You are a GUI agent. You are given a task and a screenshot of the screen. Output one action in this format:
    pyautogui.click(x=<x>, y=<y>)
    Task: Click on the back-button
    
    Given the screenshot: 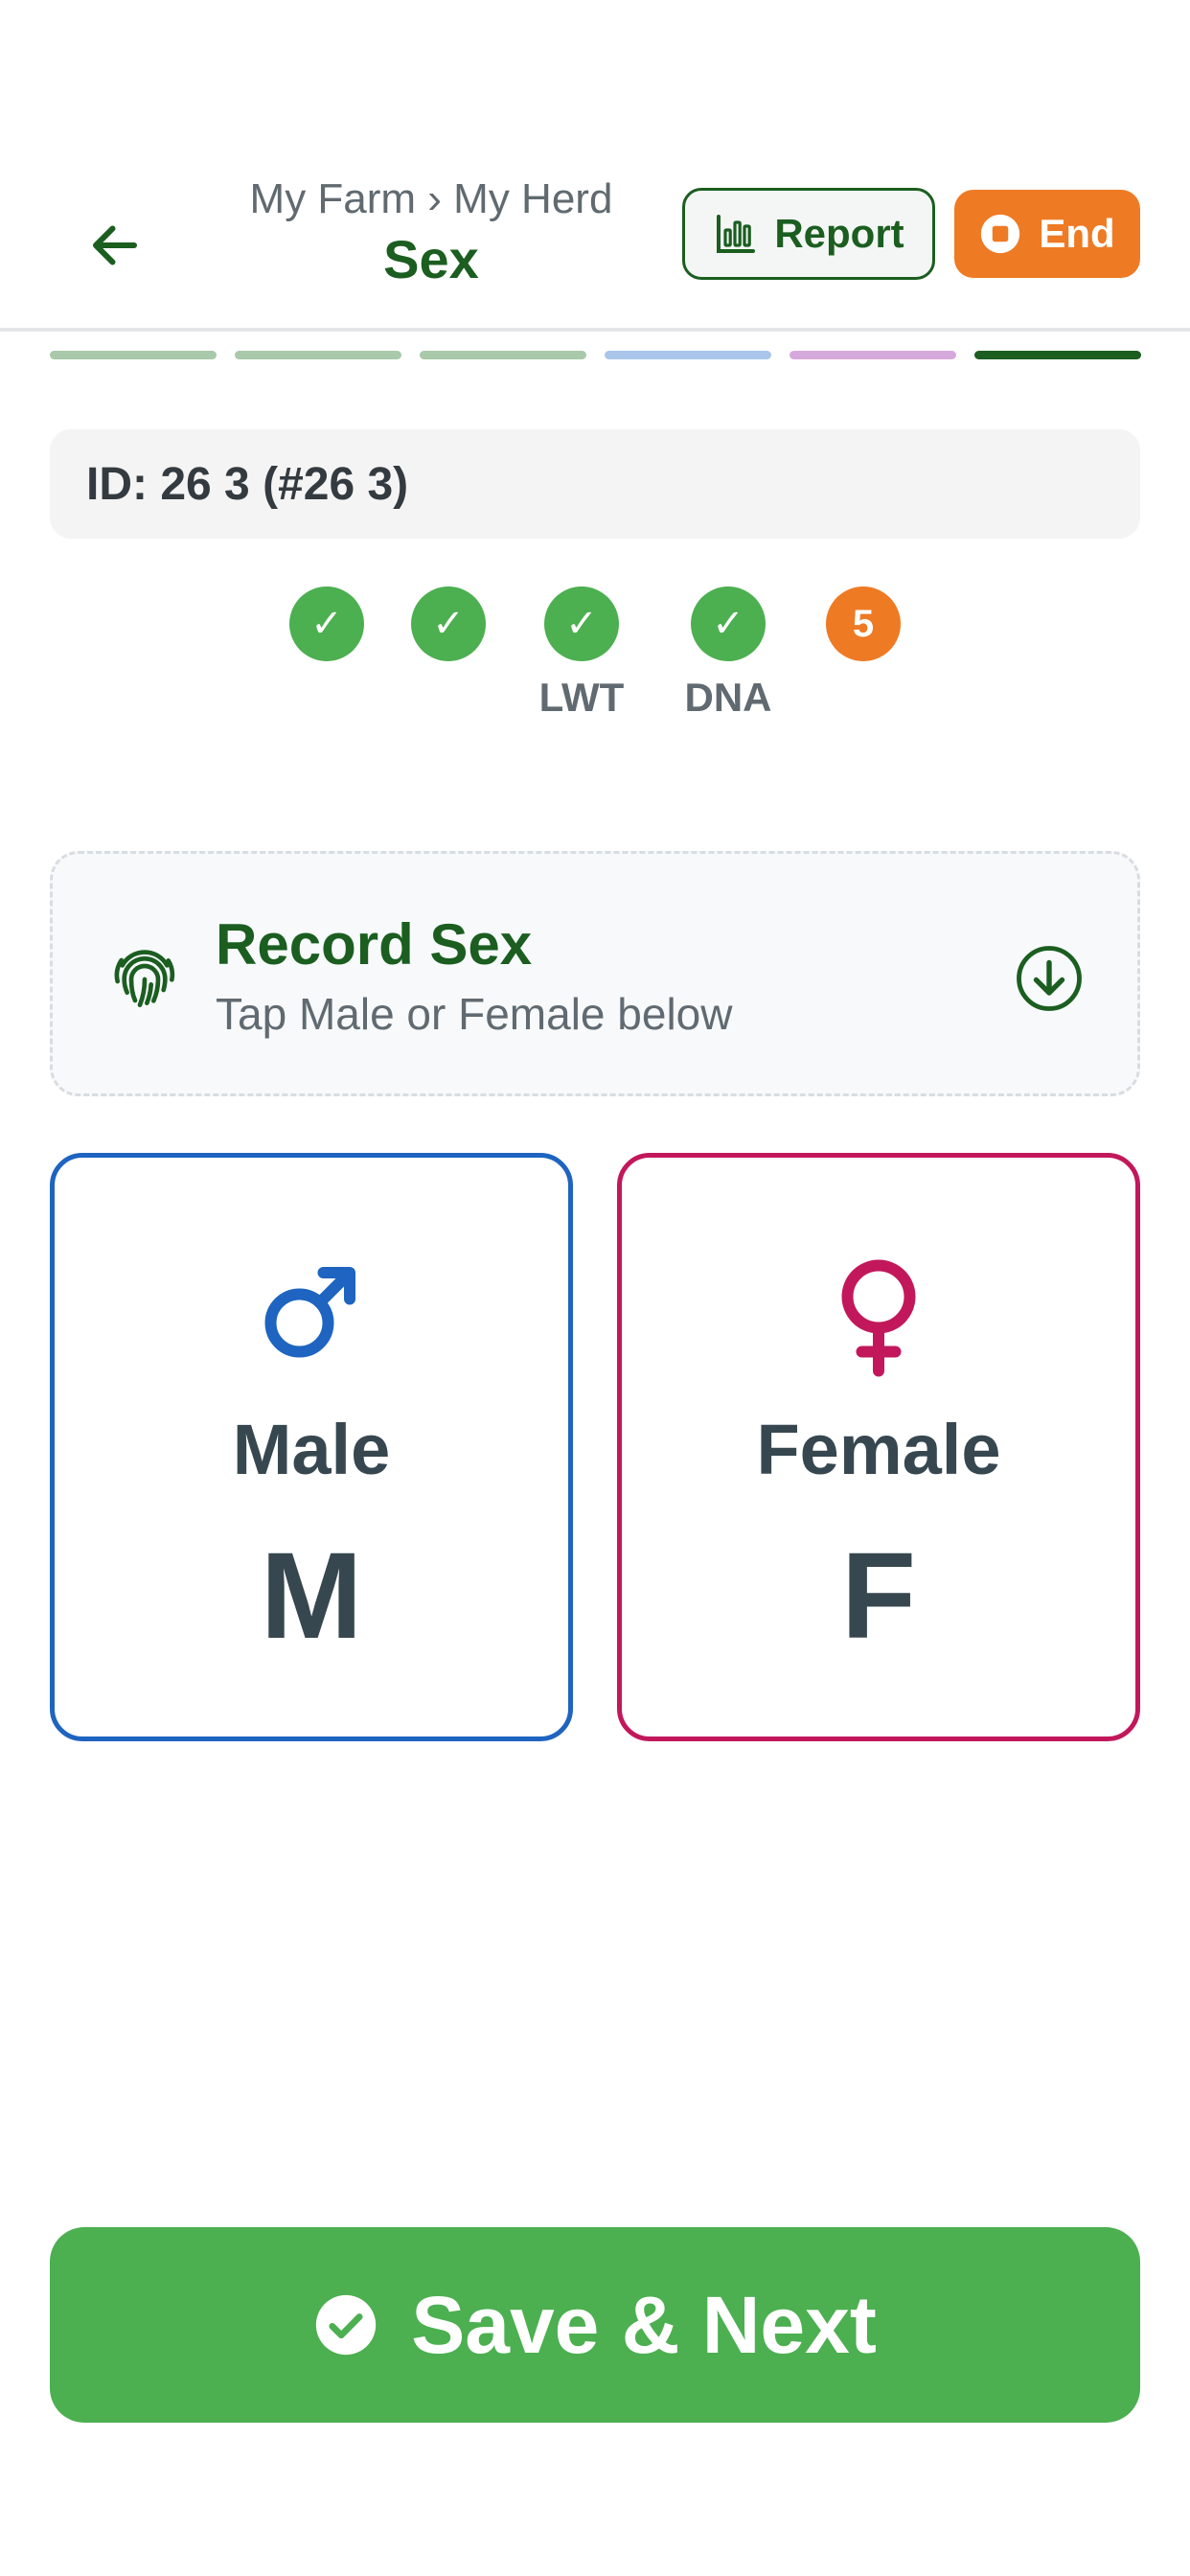 What is the action you would take?
    pyautogui.click(x=115, y=245)
    